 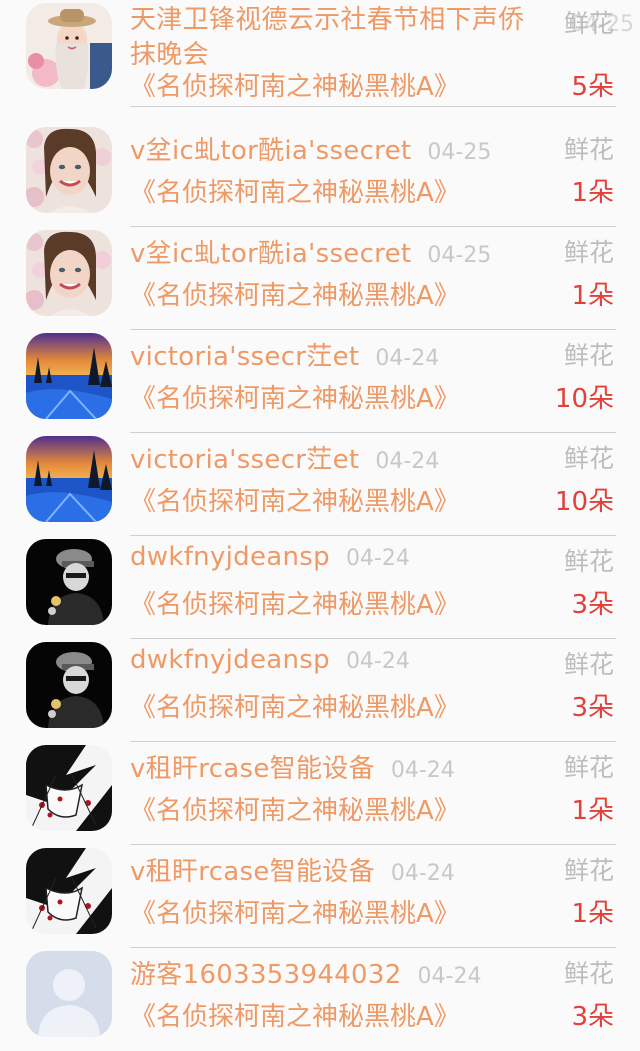 What do you see at coordinates (69, 46) in the screenshot?
I see `portrait-woman-hat-icon` at bounding box center [69, 46].